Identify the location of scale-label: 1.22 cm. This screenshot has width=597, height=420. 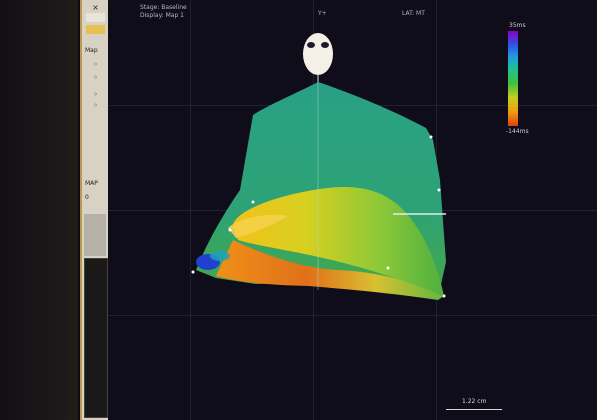
(474, 401).